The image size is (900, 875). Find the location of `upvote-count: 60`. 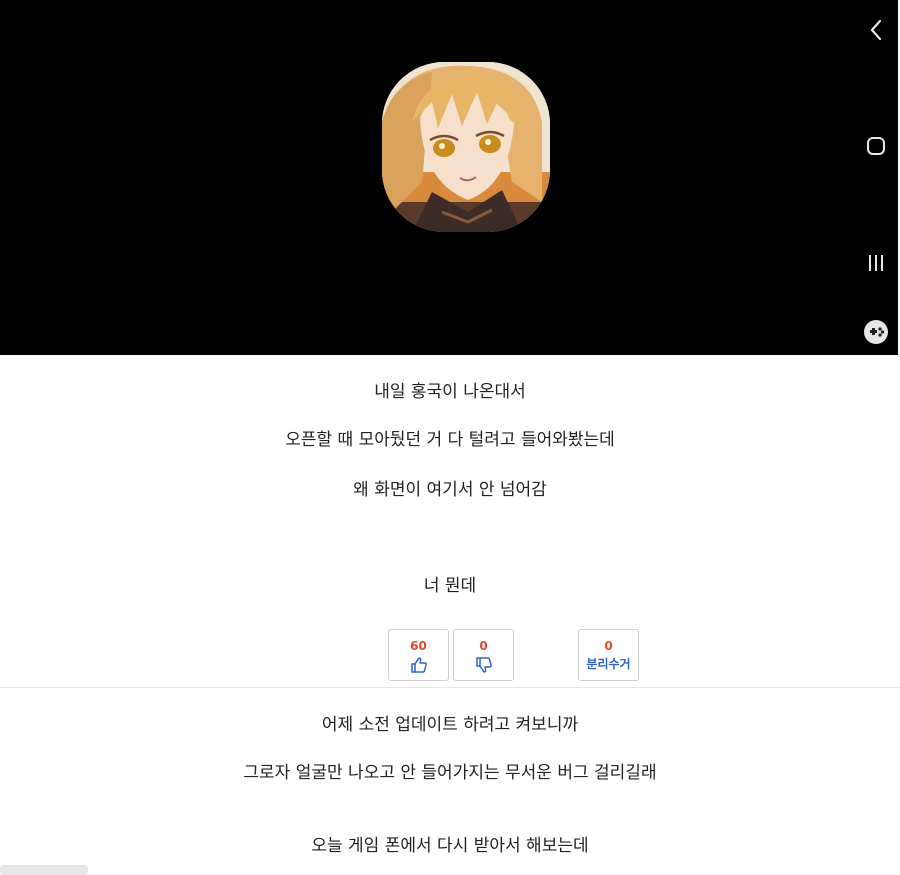

upvote-count: 60 is located at coordinates (418, 646).